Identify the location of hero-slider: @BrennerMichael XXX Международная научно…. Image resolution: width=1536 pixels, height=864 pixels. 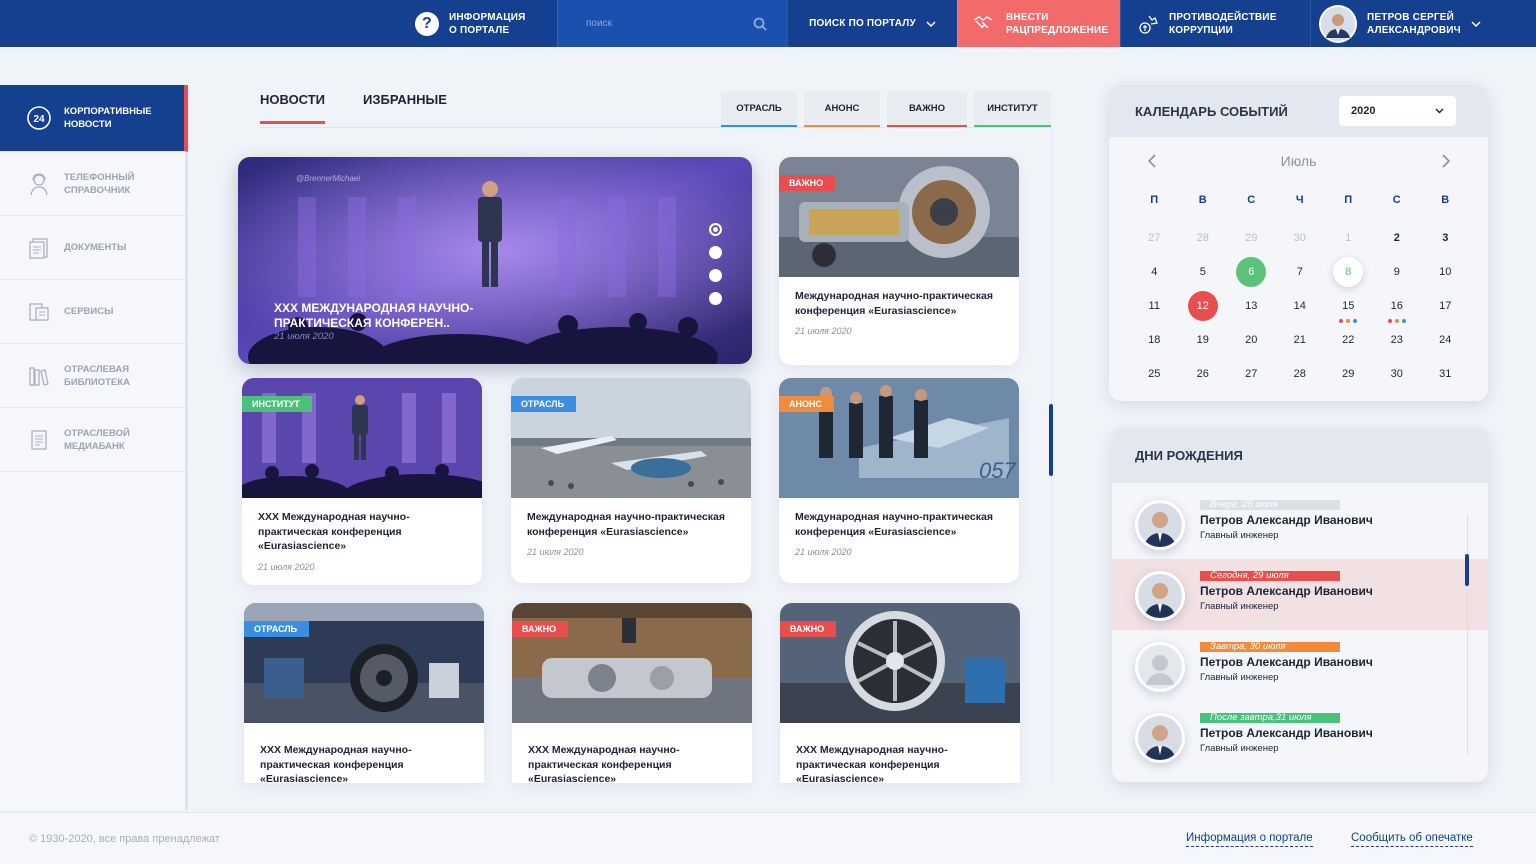
(495, 260).